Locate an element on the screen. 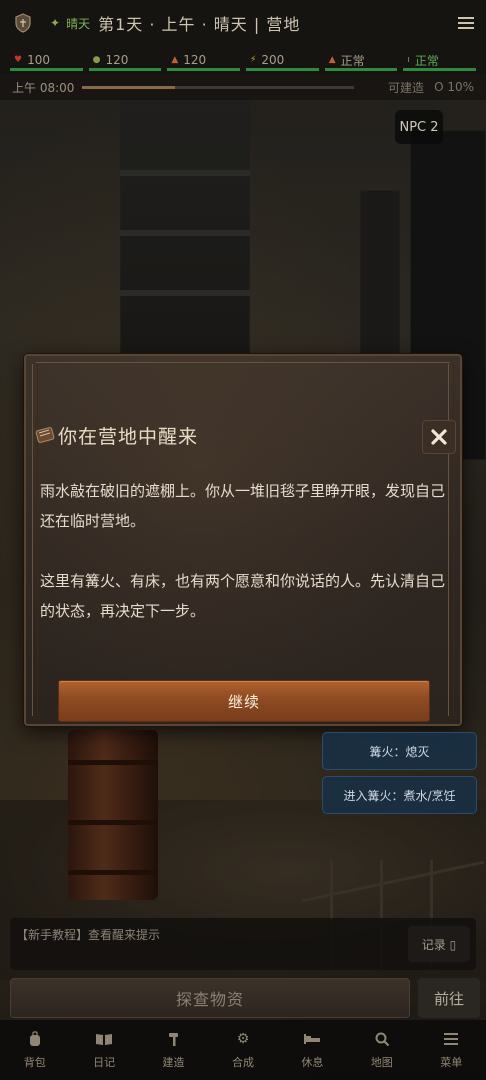 The width and height of the screenshot is (486, 1080). hamburger-menu-icon is located at coordinates (466, 23).